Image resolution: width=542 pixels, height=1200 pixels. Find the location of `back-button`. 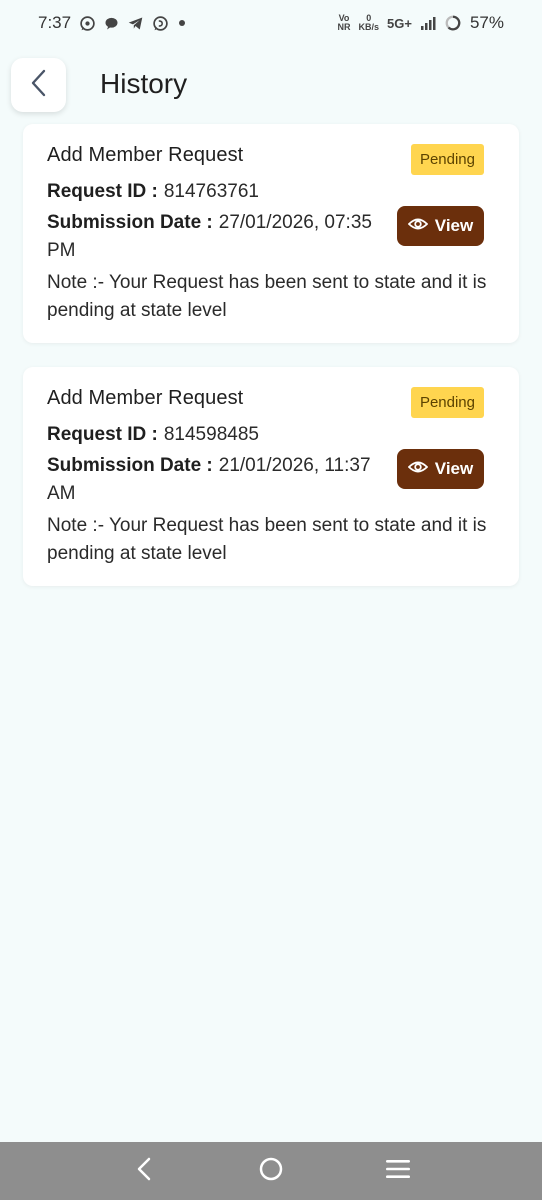

back-button is located at coordinates (38, 85).